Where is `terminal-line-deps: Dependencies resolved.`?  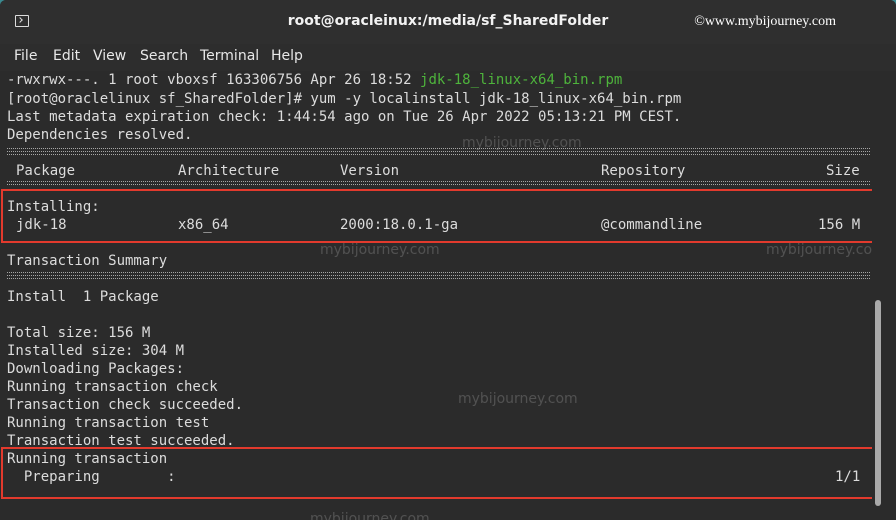 terminal-line-deps: Dependencies resolved. is located at coordinates (100, 135).